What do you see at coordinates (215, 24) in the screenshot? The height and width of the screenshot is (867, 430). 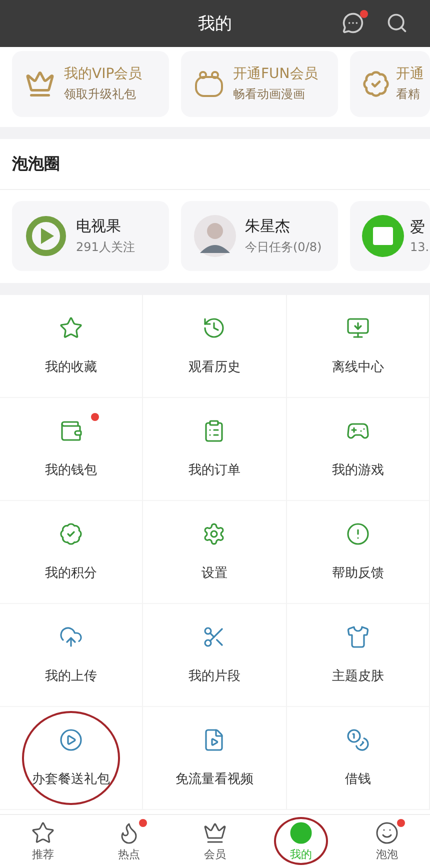 I see `page-title: 我的` at bounding box center [215, 24].